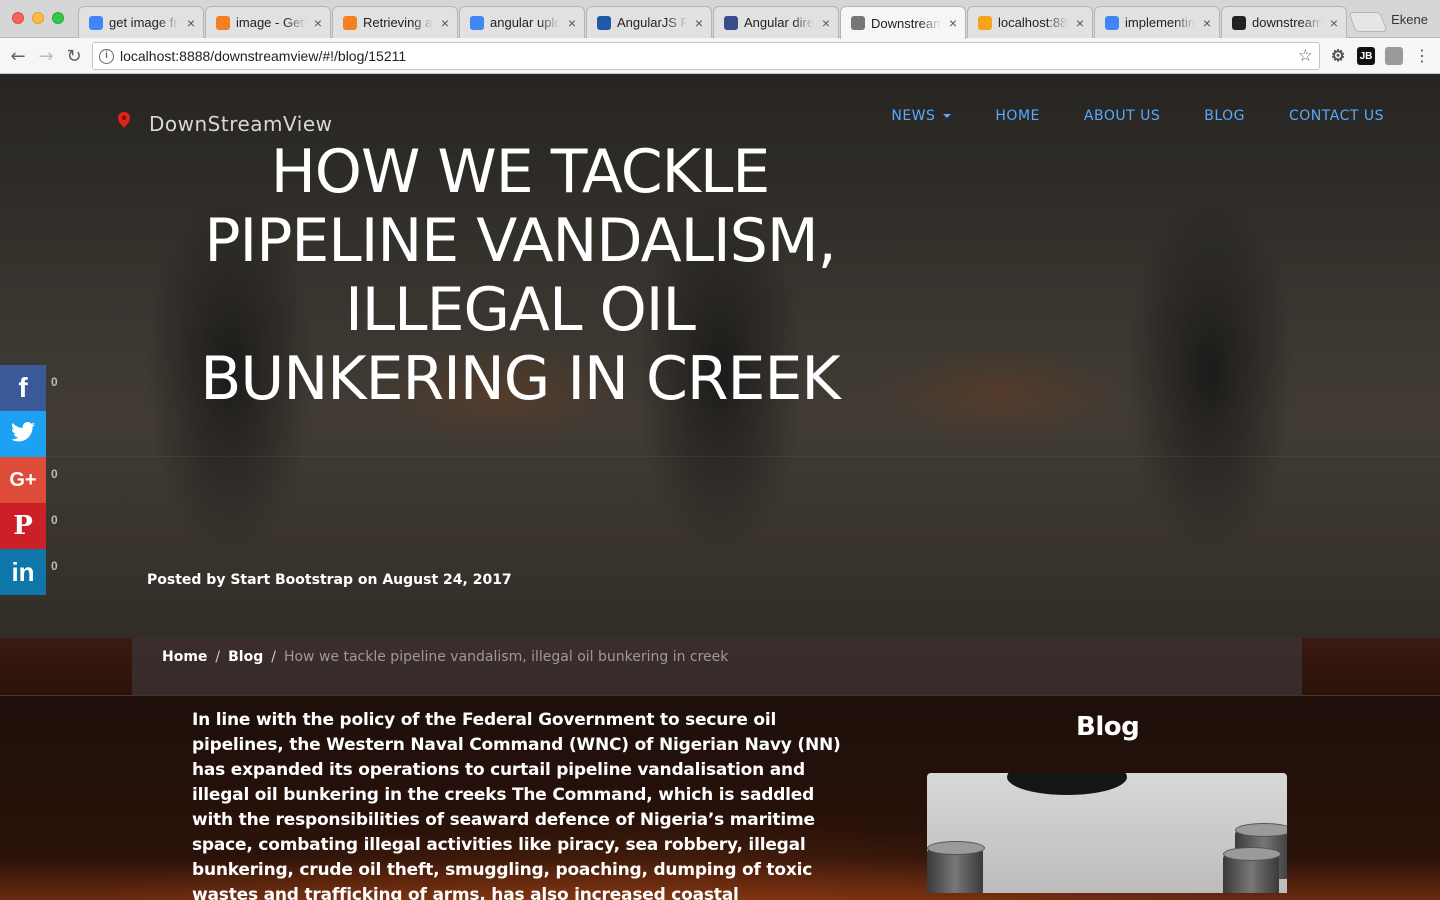  What do you see at coordinates (54, 566) in the screenshot?
I see `linkedin-share-count: 0` at bounding box center [54, 566].